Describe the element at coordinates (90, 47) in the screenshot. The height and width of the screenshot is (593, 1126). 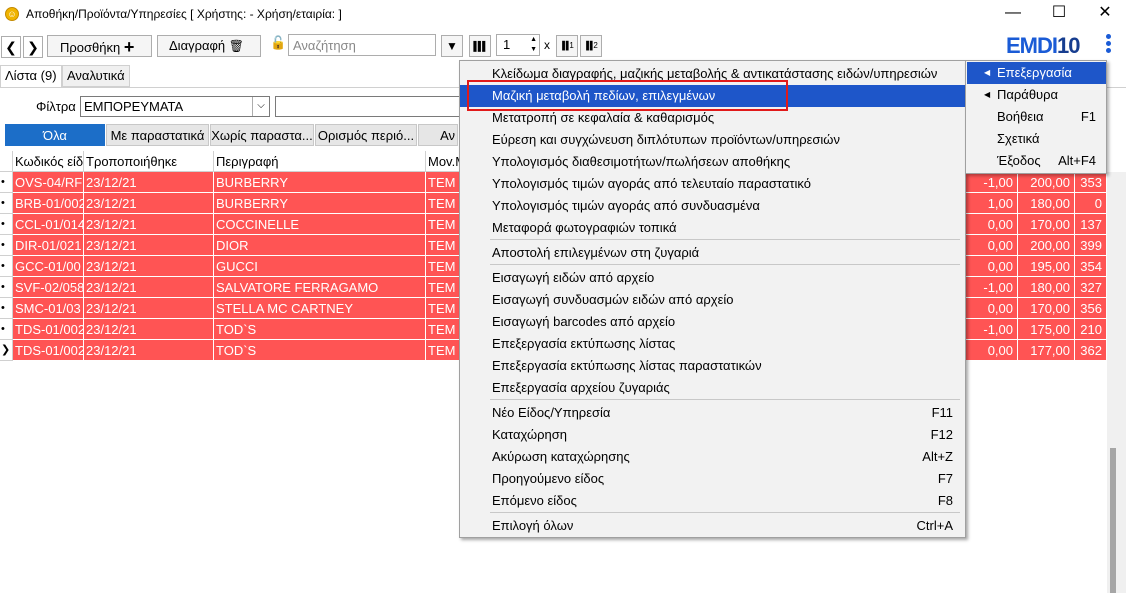
I see `add-button-label: Προσθήκη` at that location.